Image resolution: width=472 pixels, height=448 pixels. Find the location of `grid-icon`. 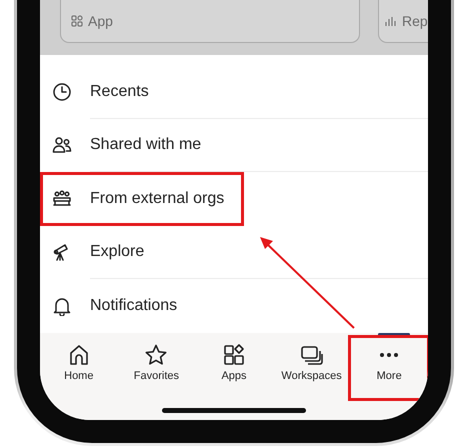

grid-icon is located at coordinates (77, 21).